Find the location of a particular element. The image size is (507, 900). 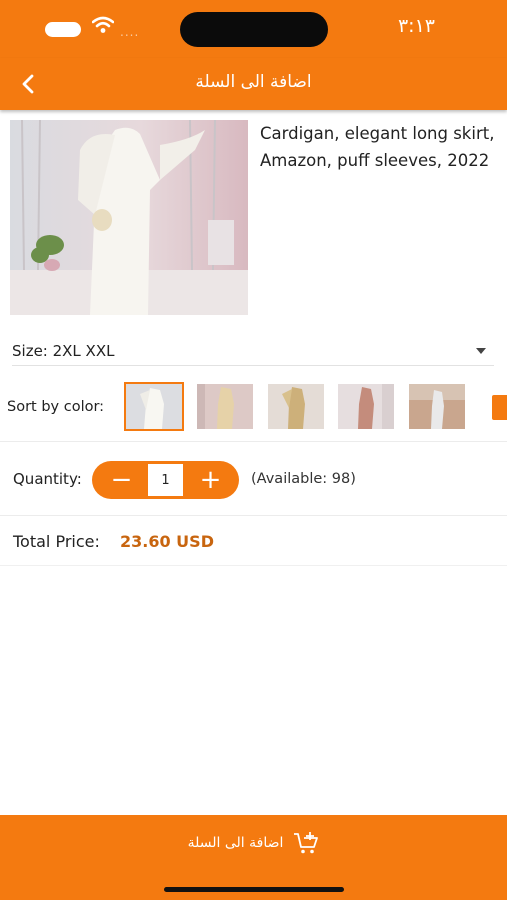

page-title: اضافة الى السلة is located at coordinates (253, 82).